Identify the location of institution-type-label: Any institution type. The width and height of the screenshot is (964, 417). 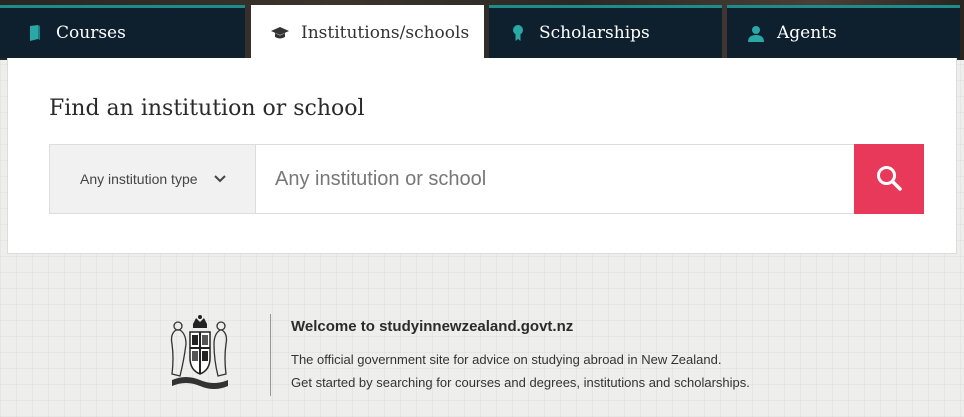
(139, 179).